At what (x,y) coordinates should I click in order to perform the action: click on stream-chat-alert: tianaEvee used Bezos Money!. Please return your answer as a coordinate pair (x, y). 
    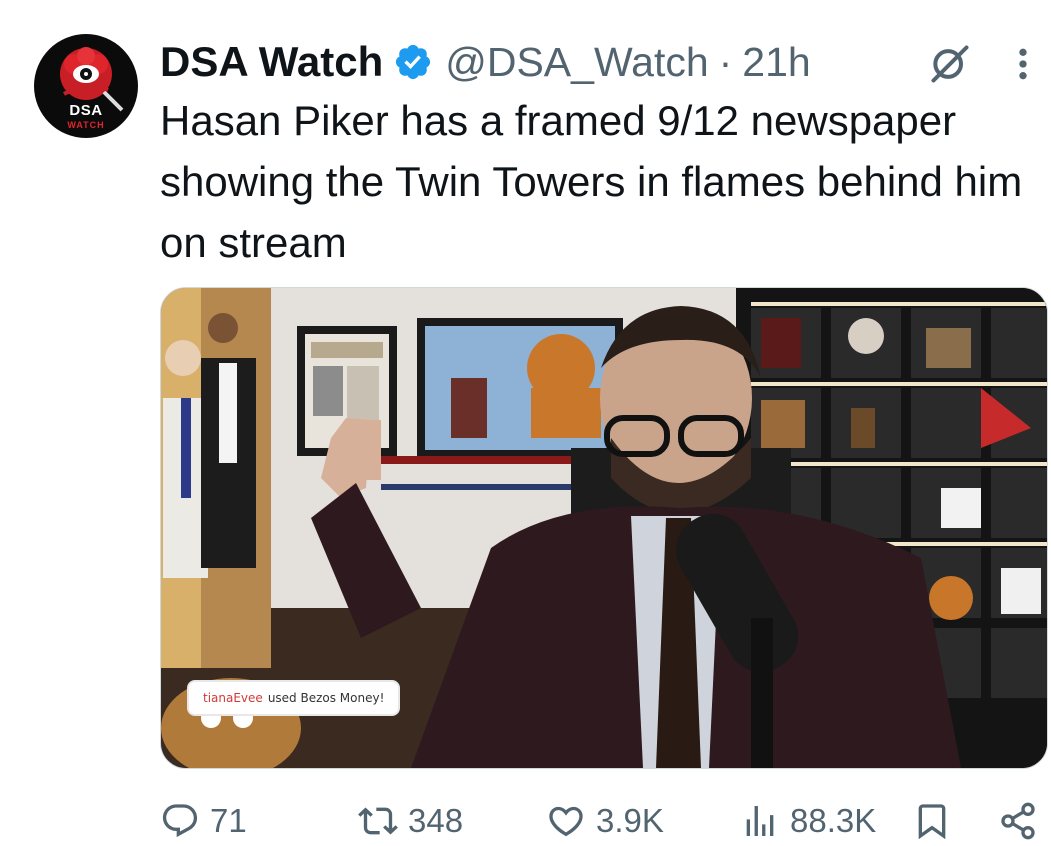
    Looking at the image, I should click on (294, 698).